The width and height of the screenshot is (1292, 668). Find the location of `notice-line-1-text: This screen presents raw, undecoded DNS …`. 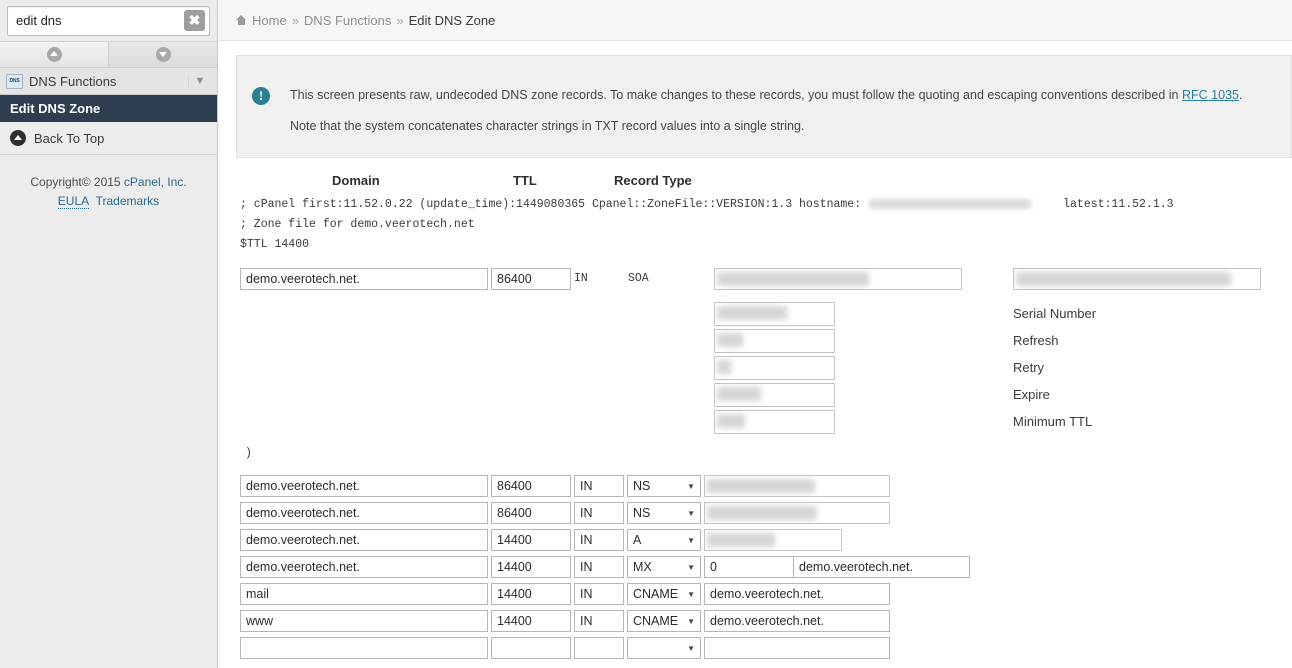

notice-line-1-text: This screen presents raw, undecoded DNS … is located at coordinates (736, 95).